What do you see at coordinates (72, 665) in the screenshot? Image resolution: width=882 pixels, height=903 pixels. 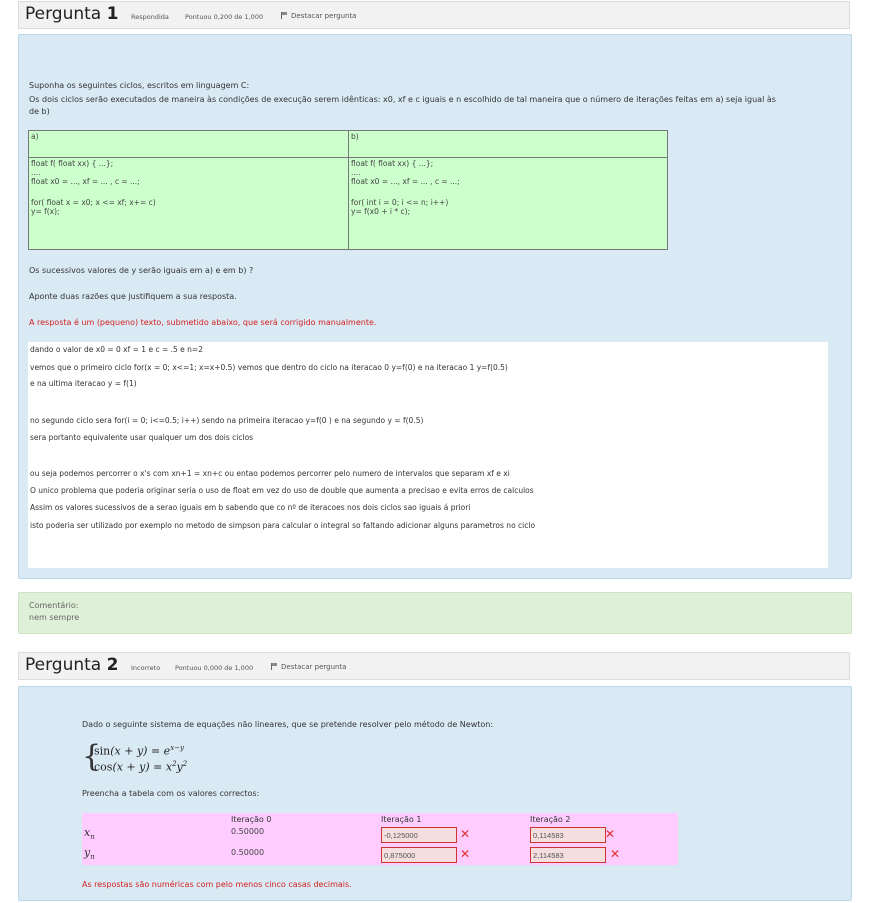 I see `question-2-title: Pergunta 2` at bounding box center [72, 665].